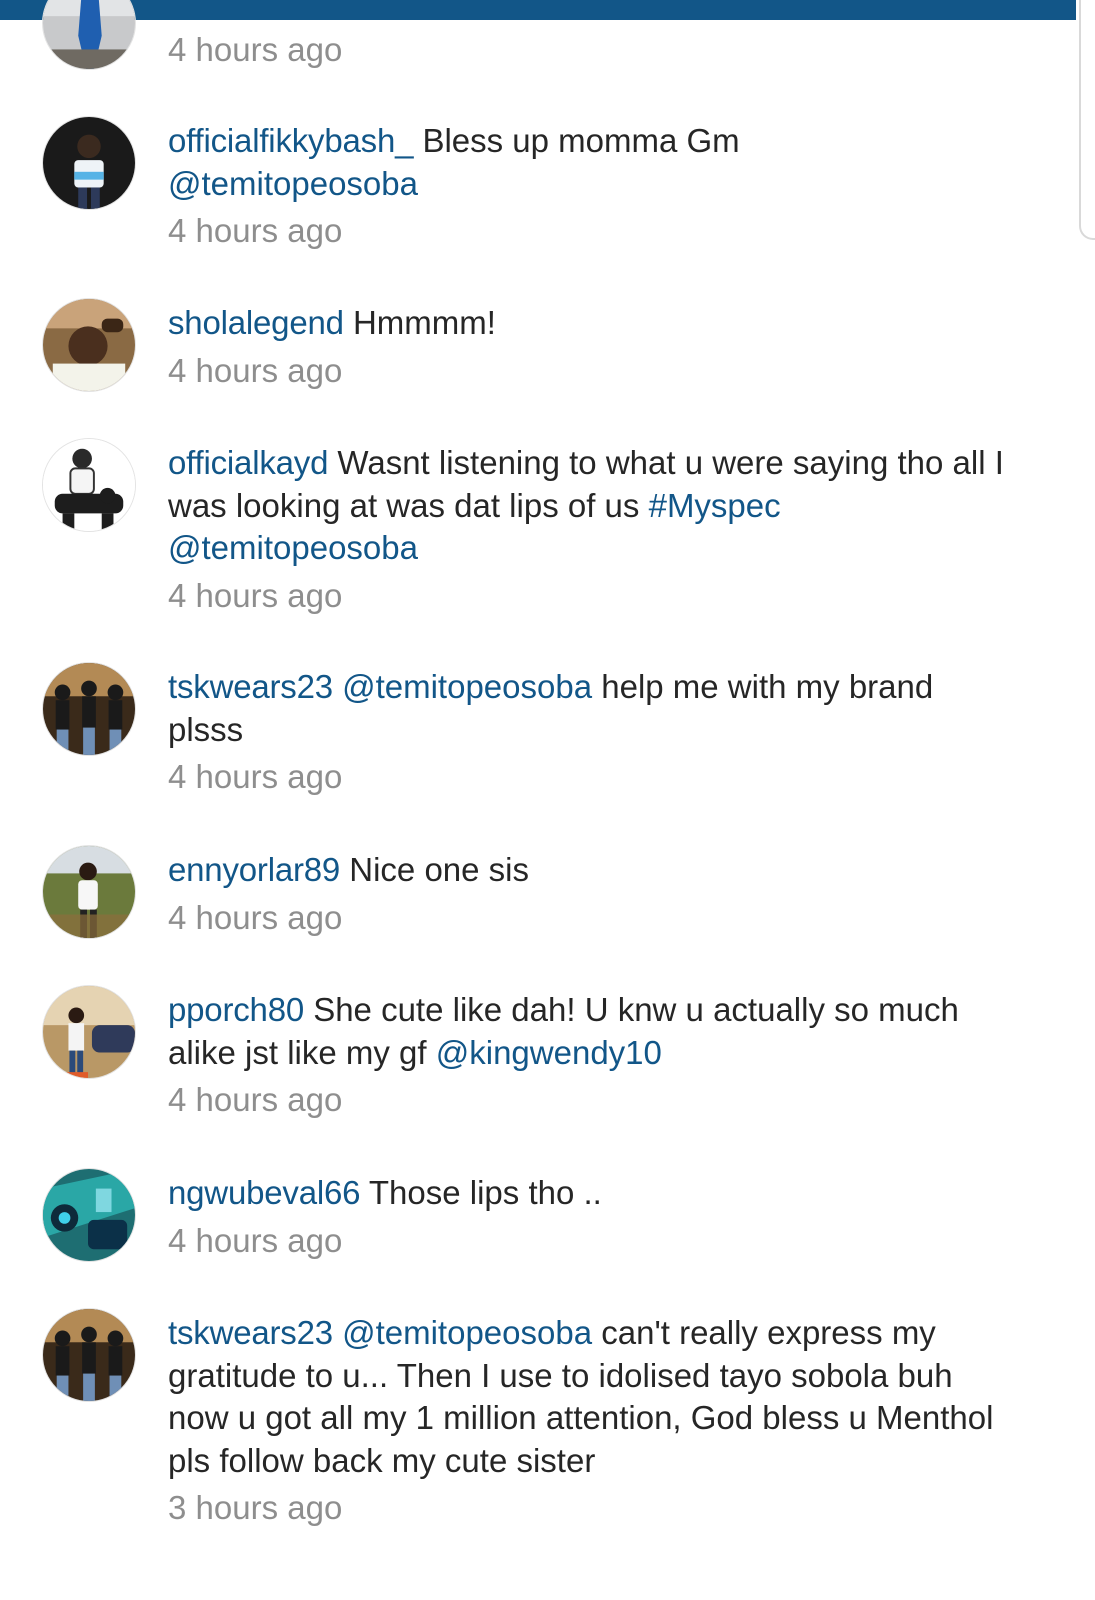 The height and width of the screenshot is (1600, 1095). I want to click on scroll-indicator, so click(1087, 120).